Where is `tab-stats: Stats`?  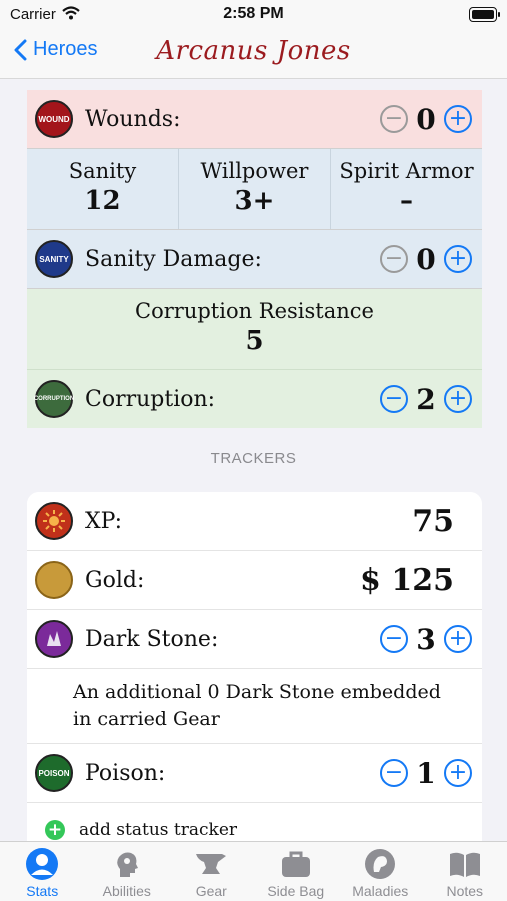 tab-stats: Stats is located at coordinates (42, 871).